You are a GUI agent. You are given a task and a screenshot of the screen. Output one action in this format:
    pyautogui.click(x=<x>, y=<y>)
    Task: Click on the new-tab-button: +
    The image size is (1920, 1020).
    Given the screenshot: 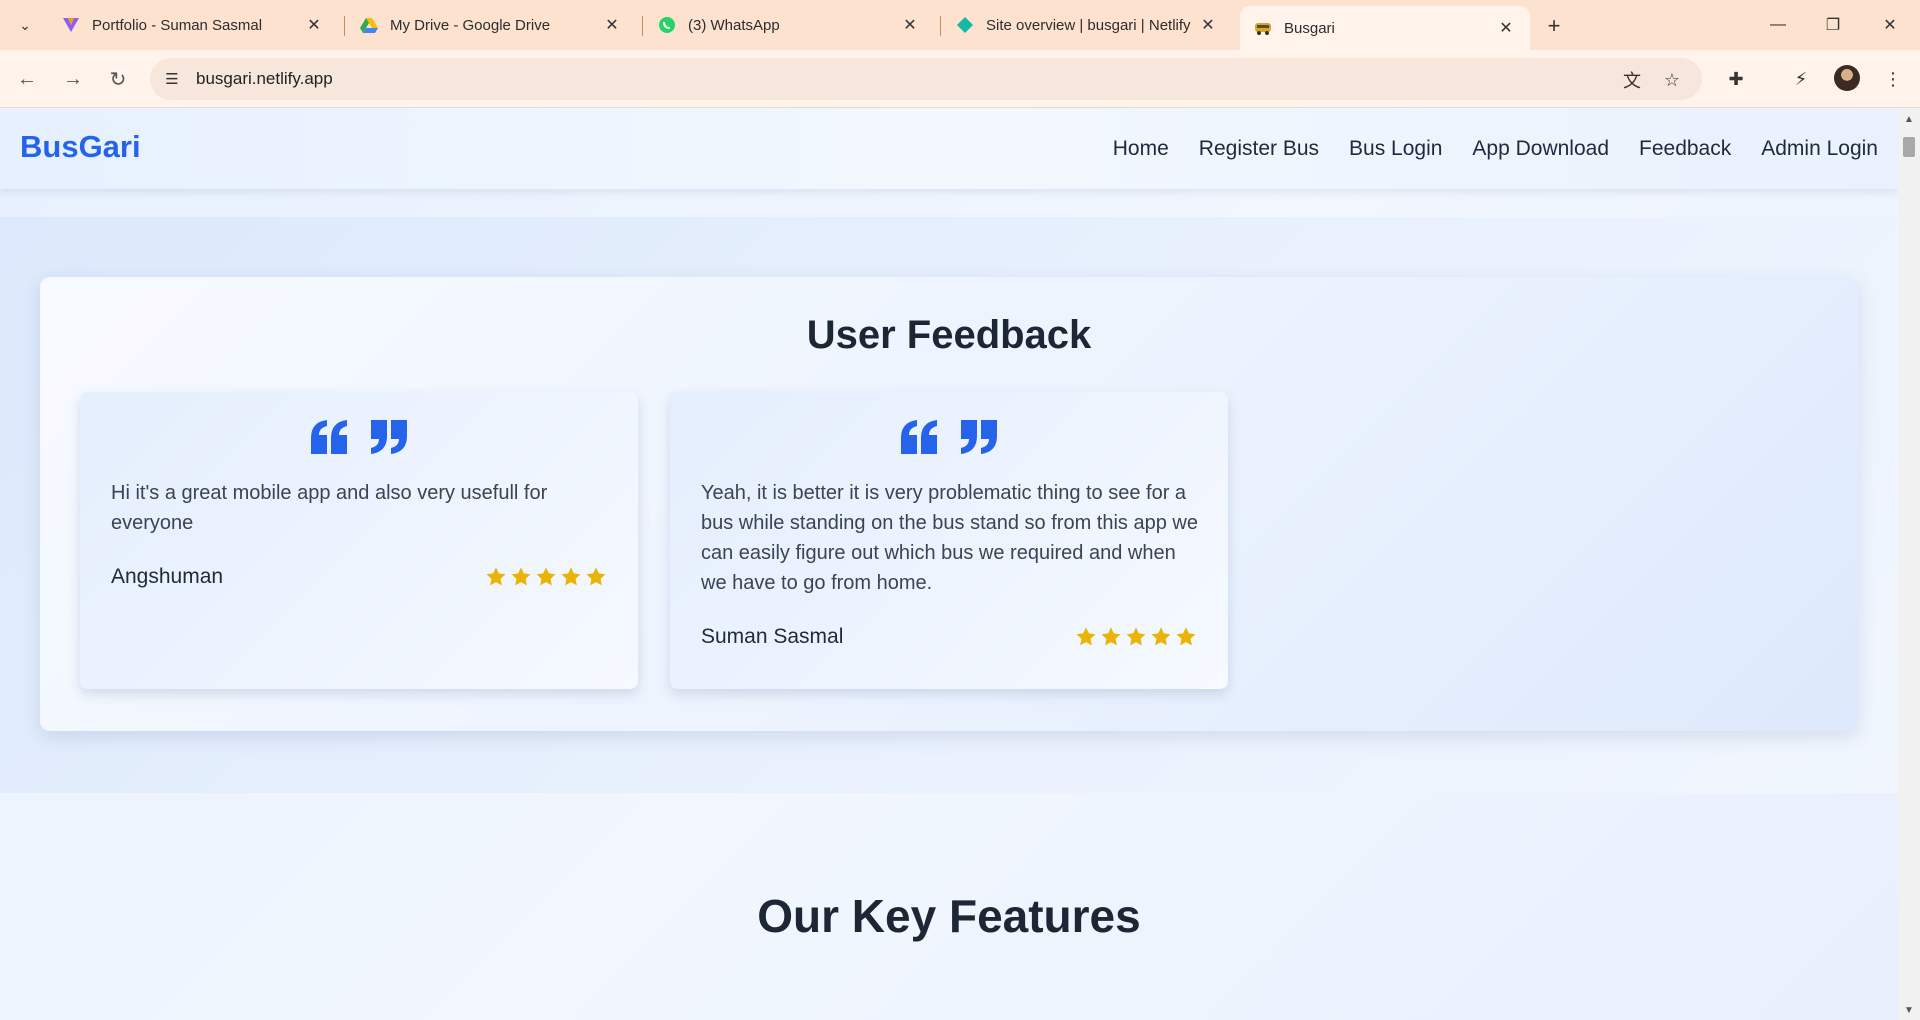 What is the action you would take?
    pyautogui.click(x=1554, y=26)
    